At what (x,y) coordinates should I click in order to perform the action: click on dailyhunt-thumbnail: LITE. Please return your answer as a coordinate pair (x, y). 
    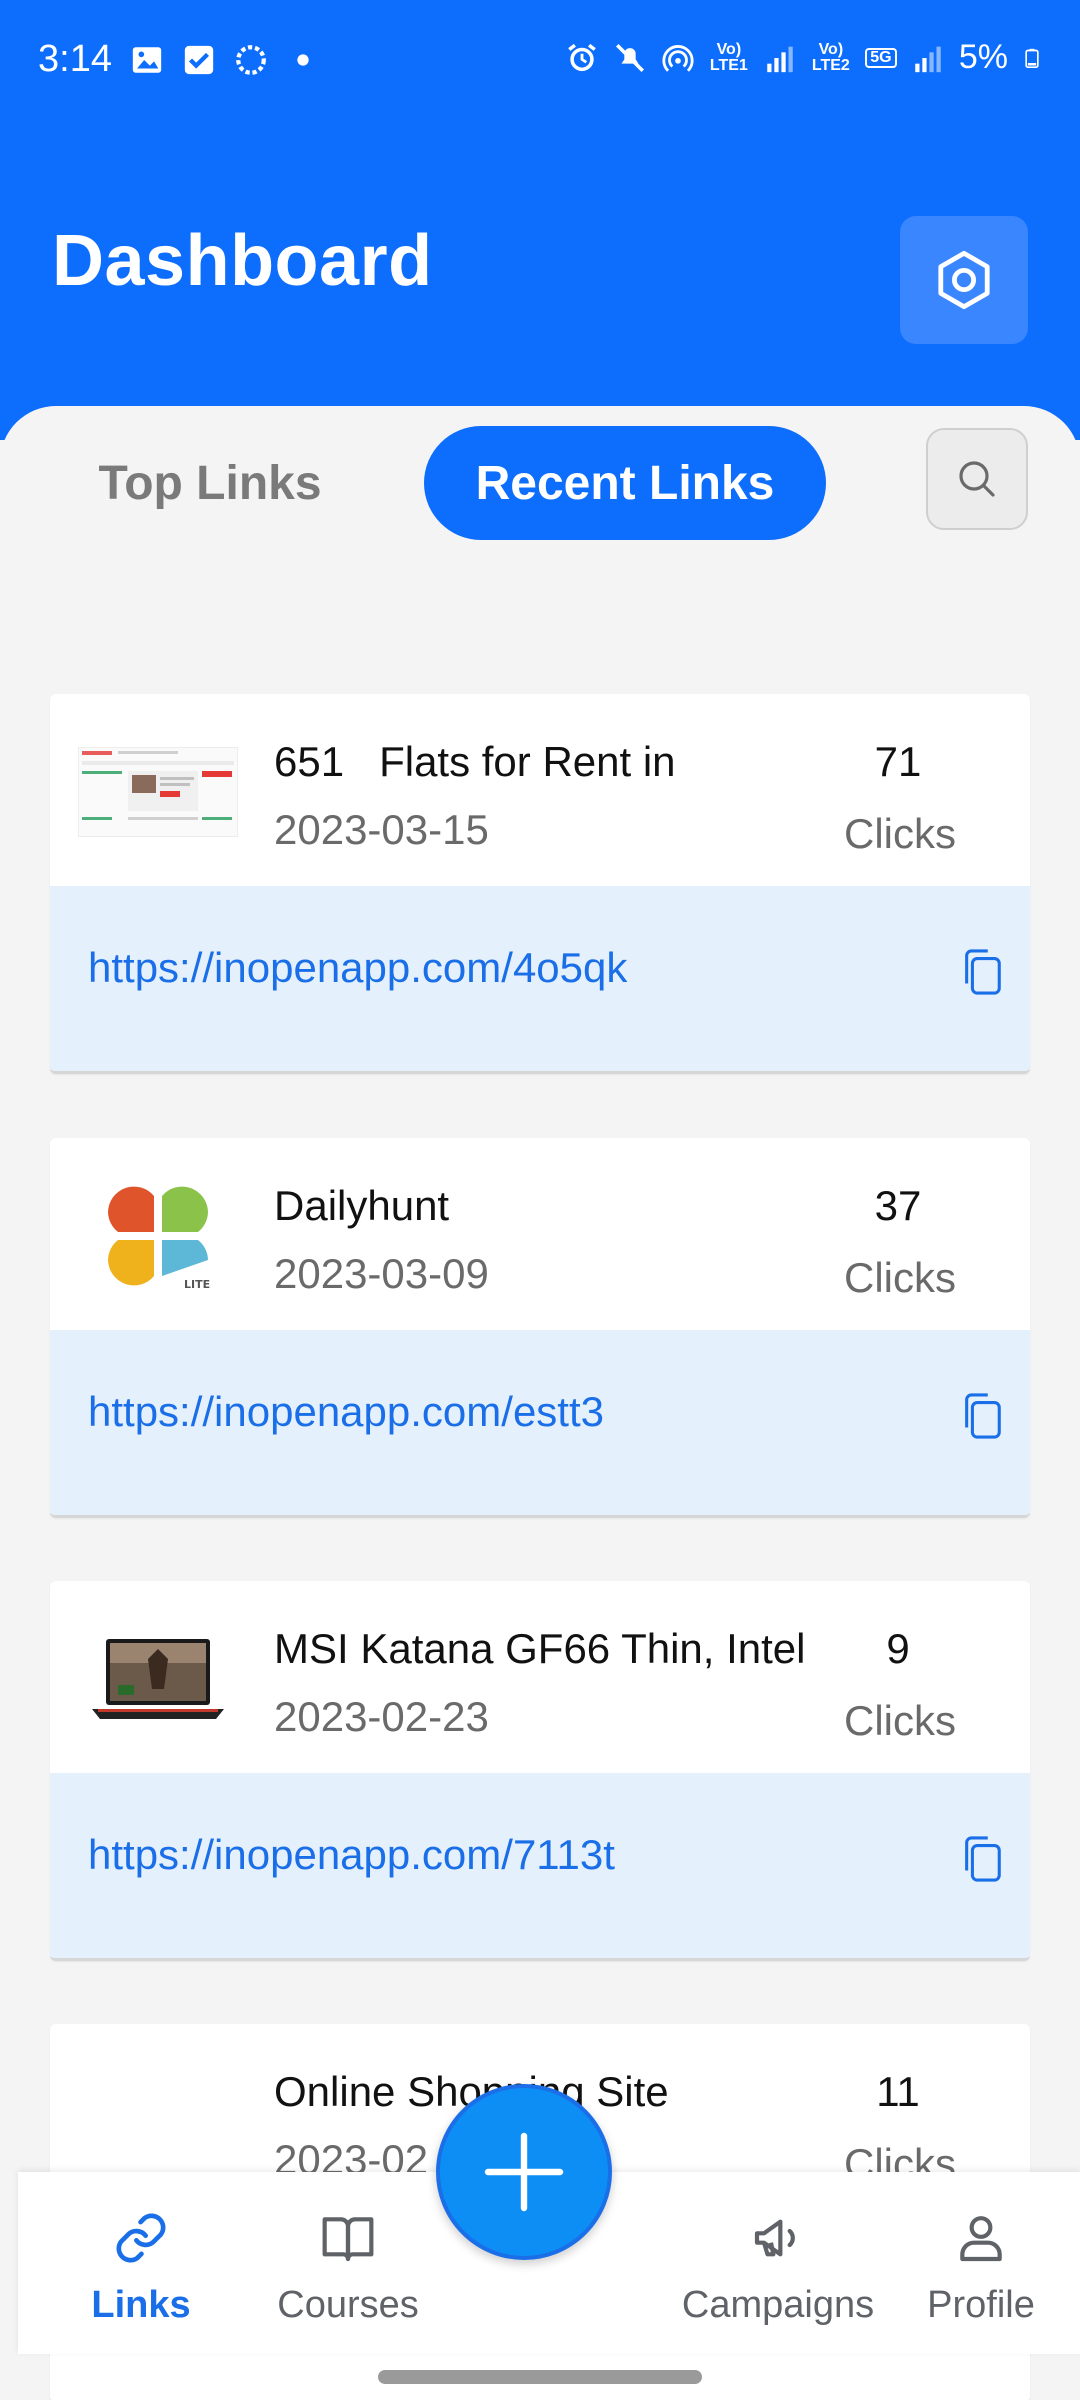
    Looking at the image, I should click on (158, 1236).